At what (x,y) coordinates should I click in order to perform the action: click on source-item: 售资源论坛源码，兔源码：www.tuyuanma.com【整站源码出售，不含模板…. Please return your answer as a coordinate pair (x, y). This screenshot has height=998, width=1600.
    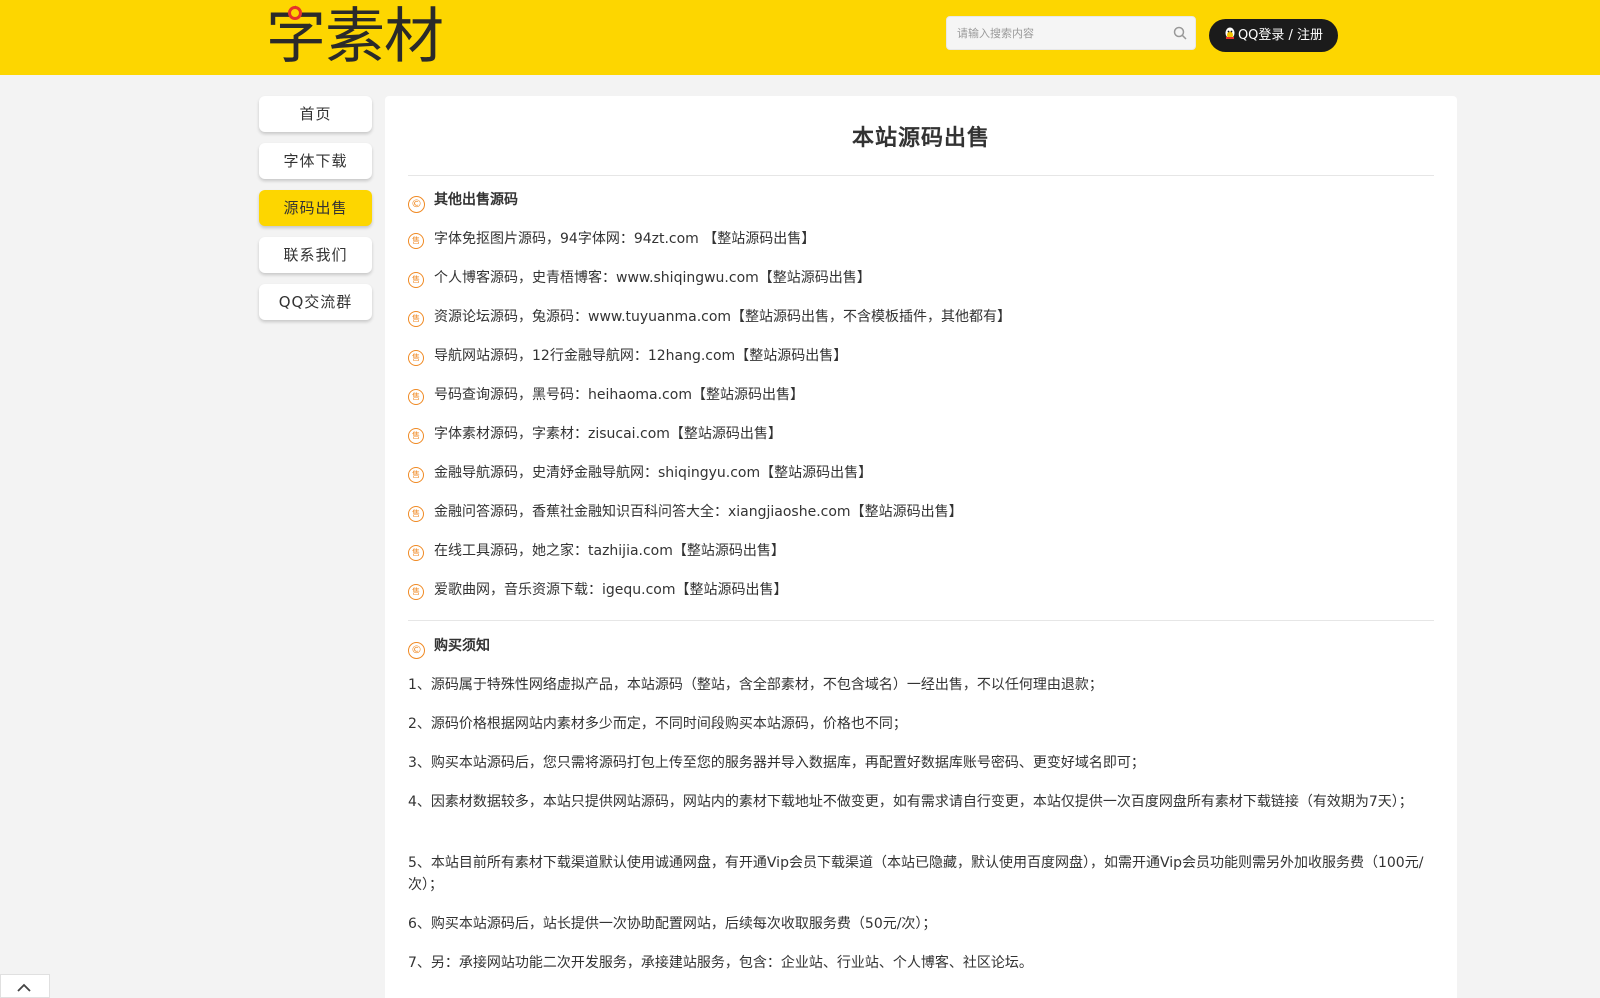
    Looking at the image, I should click on (709, 316).